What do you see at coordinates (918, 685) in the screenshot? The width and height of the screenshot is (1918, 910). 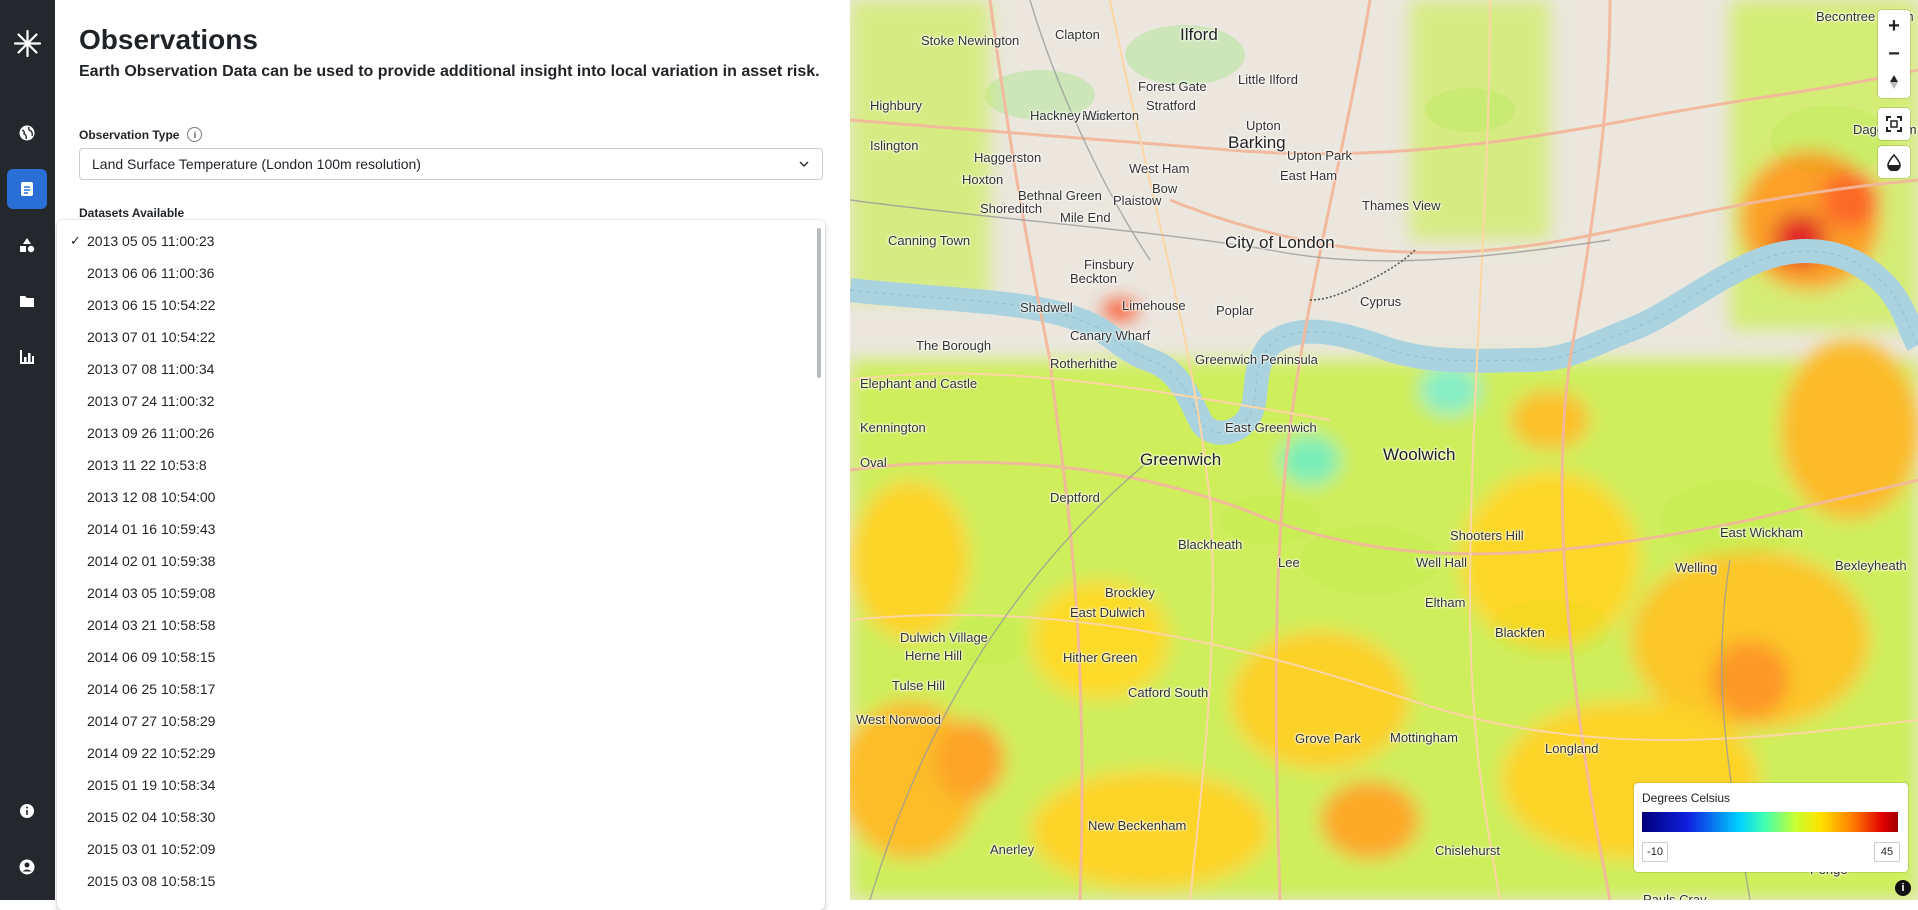 I see `map-place-label: Tulse Hill` at bounding box center [918, 685].